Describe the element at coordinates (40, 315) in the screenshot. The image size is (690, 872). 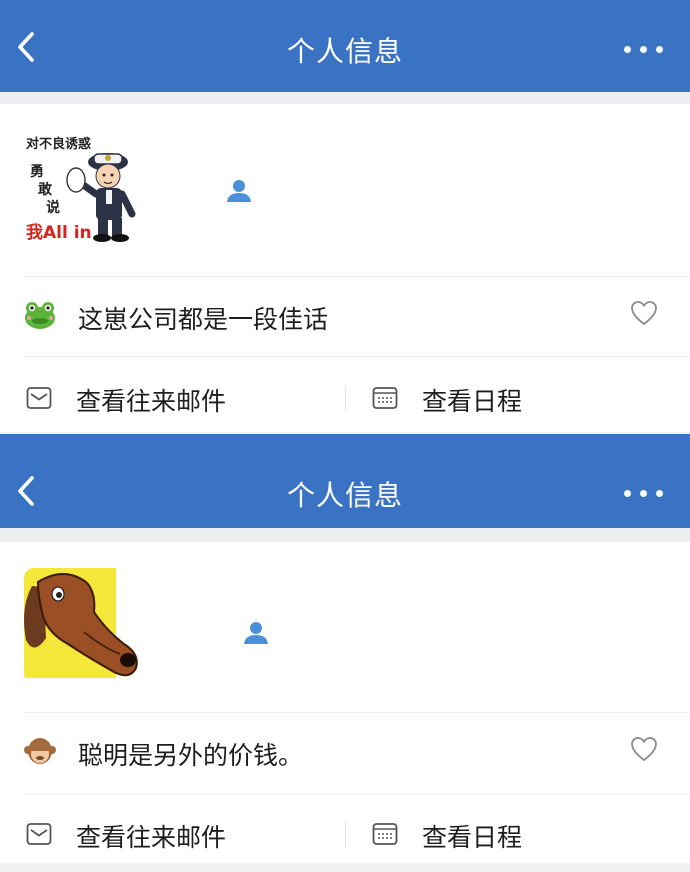
I see `frog-emoji` at that location.